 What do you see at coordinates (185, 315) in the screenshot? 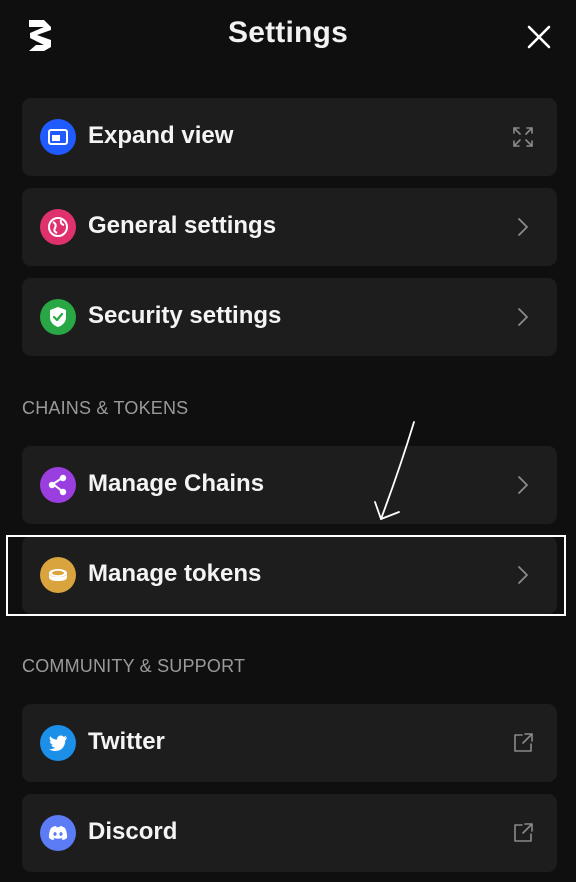
I see `security-settings-label: Security settings` at bounding box center [185, 315].